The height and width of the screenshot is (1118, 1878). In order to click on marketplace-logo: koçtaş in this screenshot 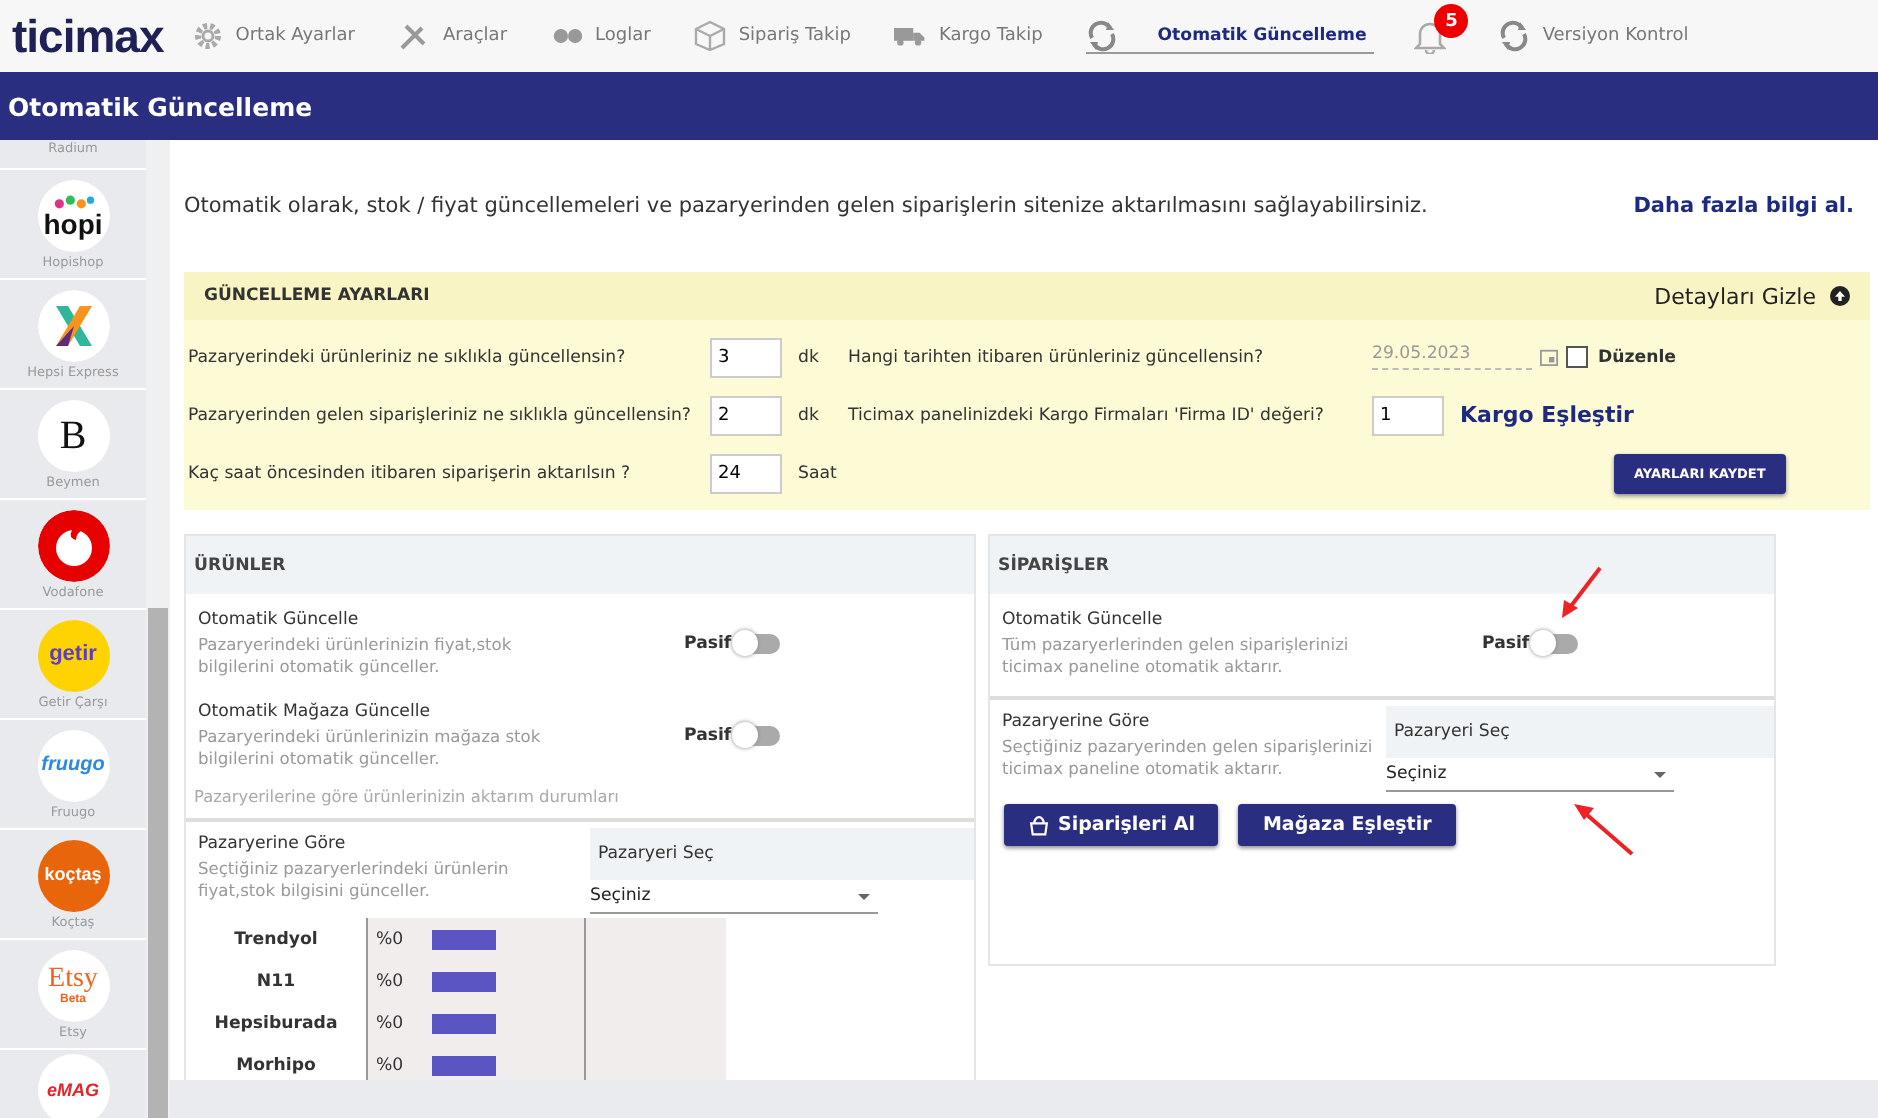, I will do `click(73, 875)`.